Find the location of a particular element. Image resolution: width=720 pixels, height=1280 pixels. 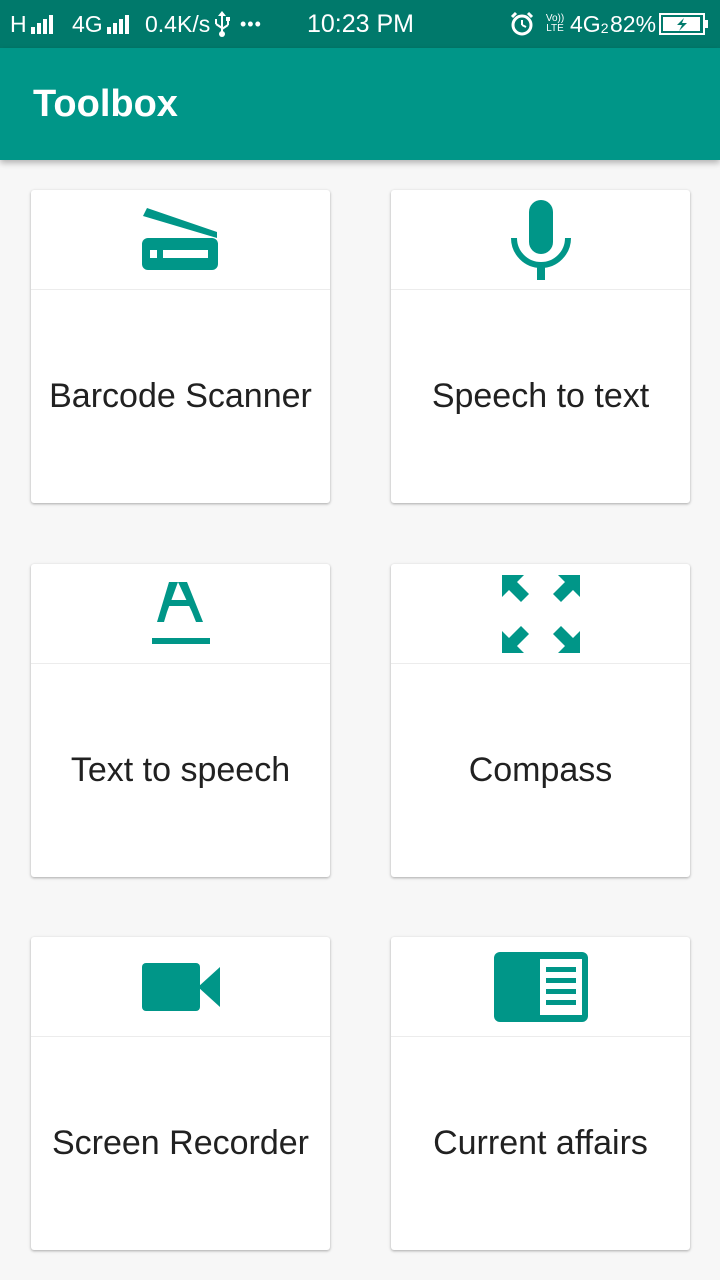

usb-icon is located at coordinates (222, 24).